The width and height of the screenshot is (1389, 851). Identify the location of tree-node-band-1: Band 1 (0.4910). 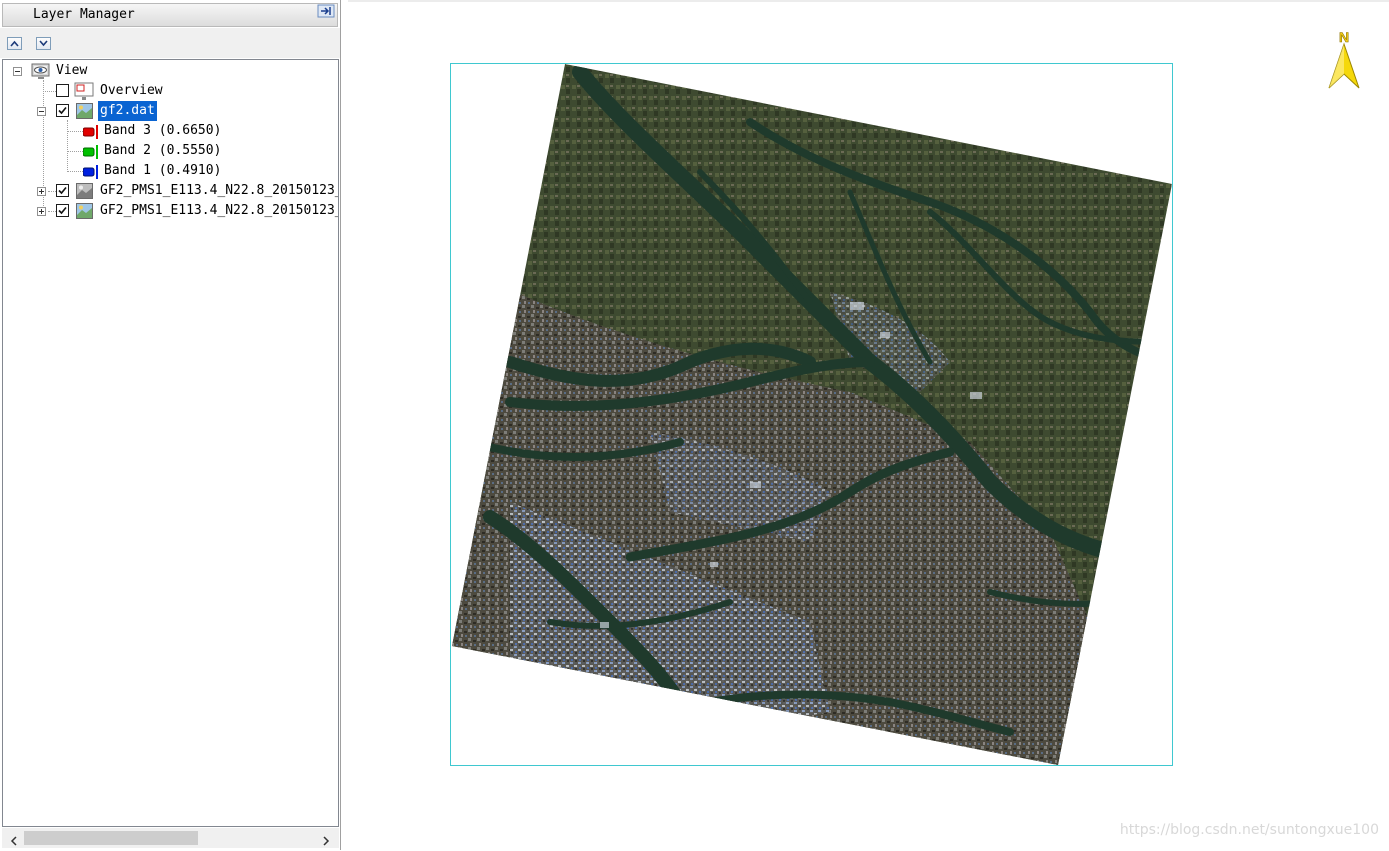
(153, 171).